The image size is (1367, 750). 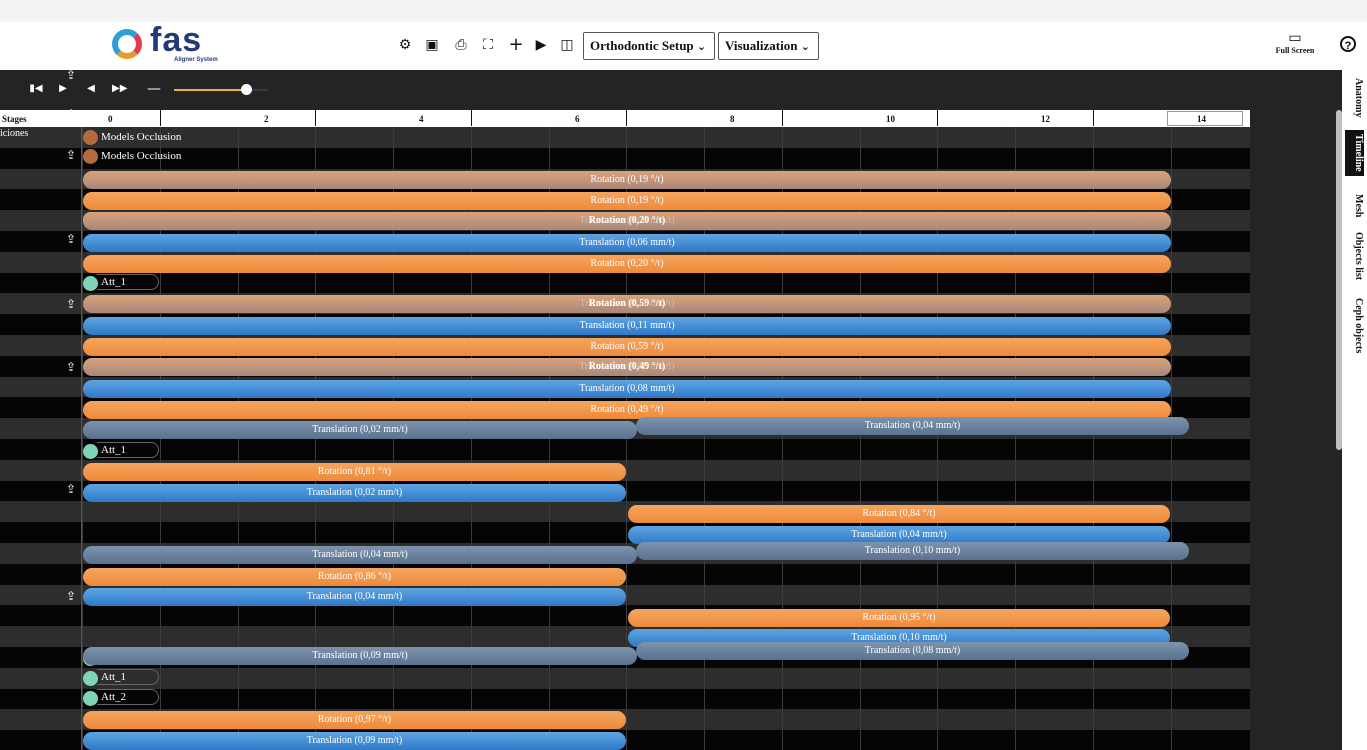 I want to click on rotation-bar: Rotation (0,95 °/t), so click(x=899, y=618).